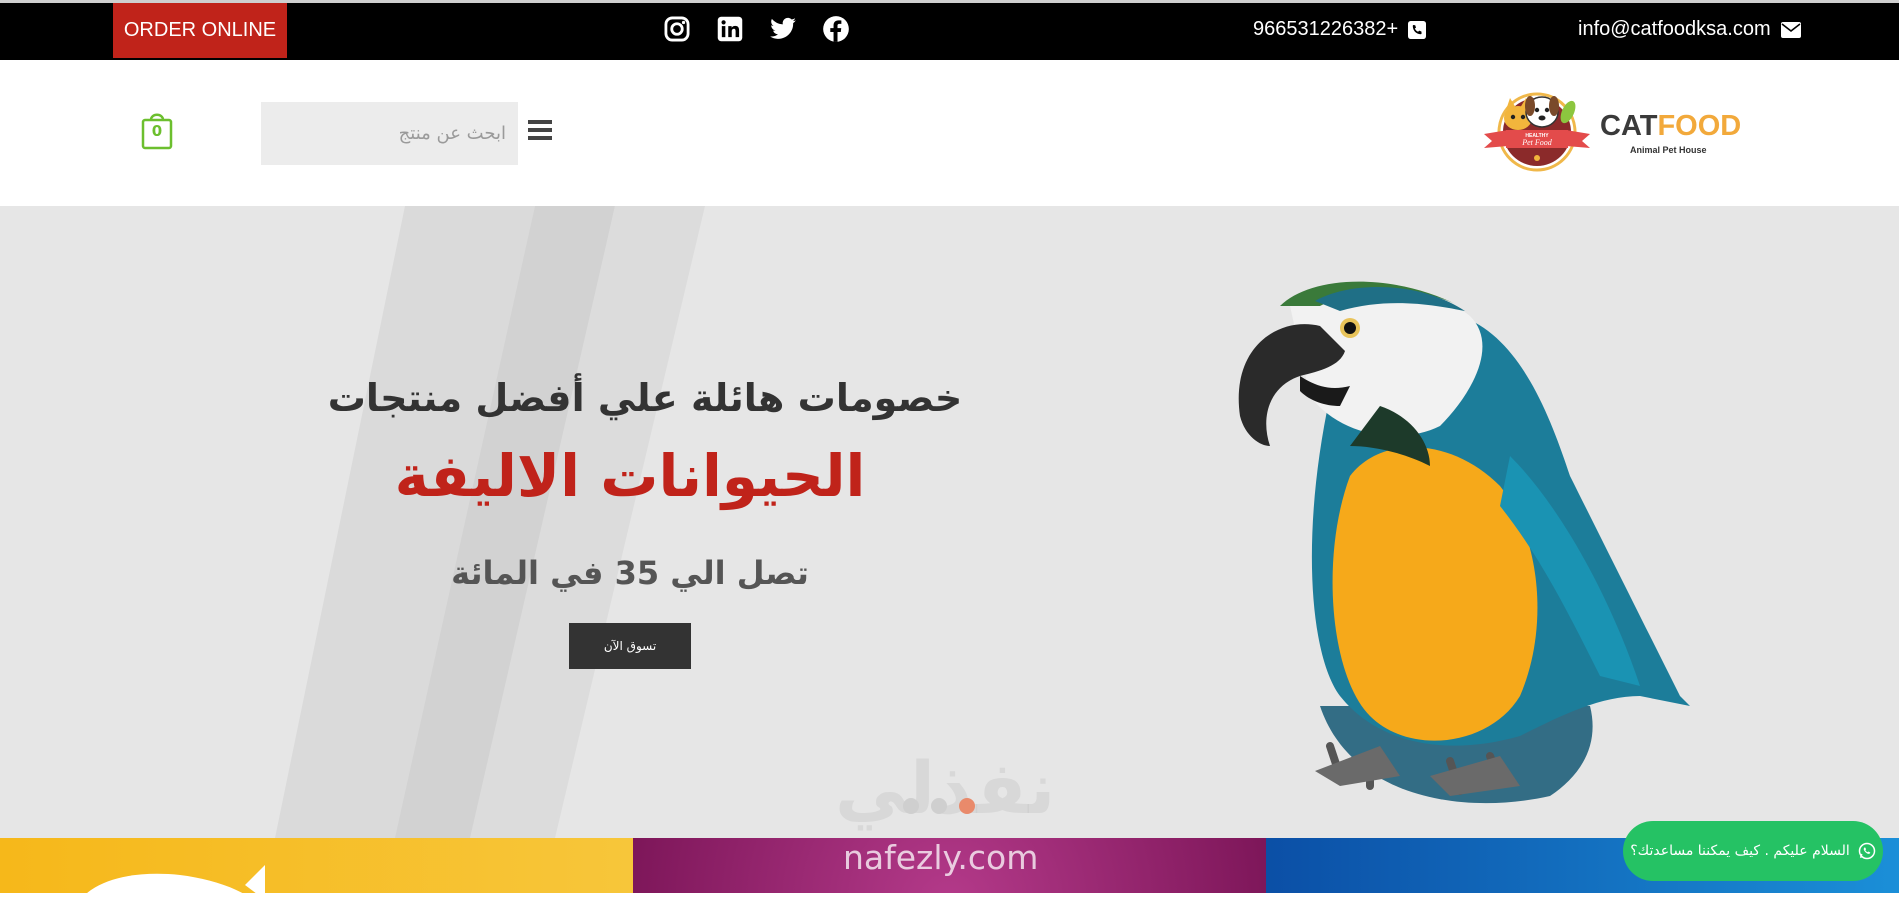 This screenshot has width=1899, height=920. I want to click on logo-tagline: Animal Pet House, so click(1668, 150).